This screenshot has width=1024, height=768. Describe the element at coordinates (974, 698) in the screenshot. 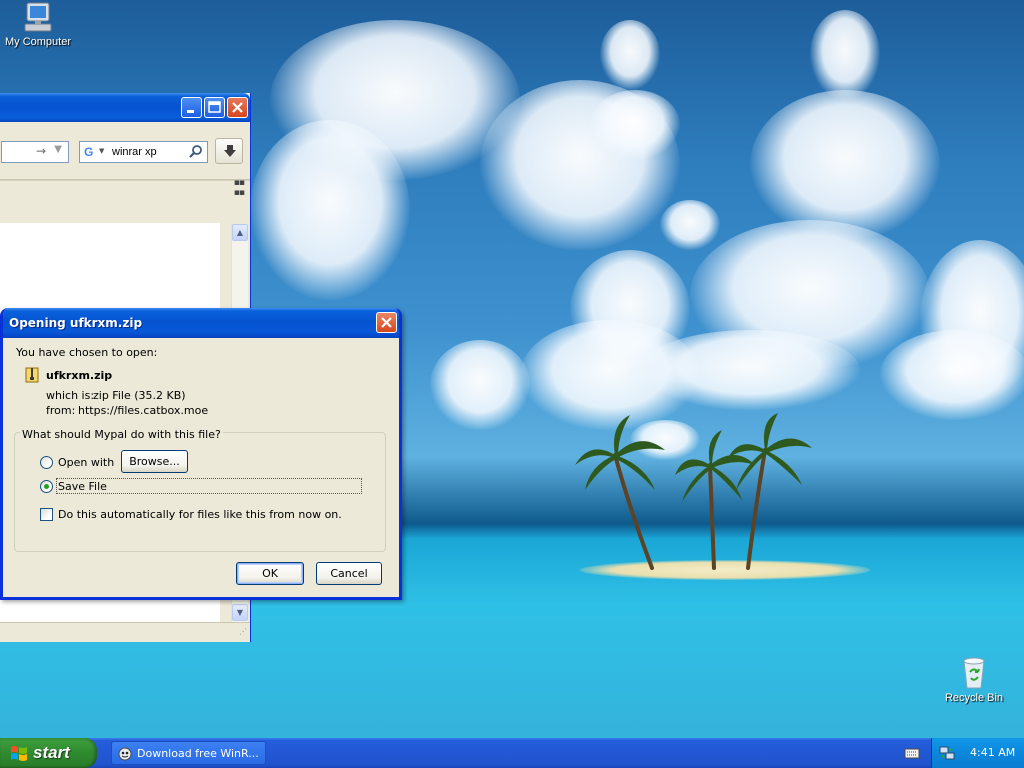

I see `desktop-icon-label: Recycle Bin` at that location.